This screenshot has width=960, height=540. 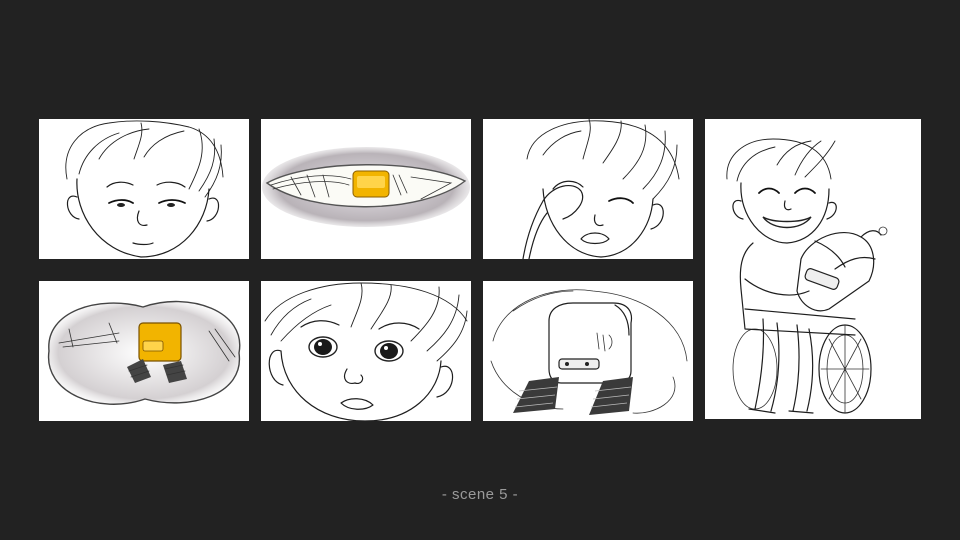 What do you see at coordinates (807, 276) in the screenshot?
I see `boy-wheelchair-hug-sketch` at bounding box center [807, 276].